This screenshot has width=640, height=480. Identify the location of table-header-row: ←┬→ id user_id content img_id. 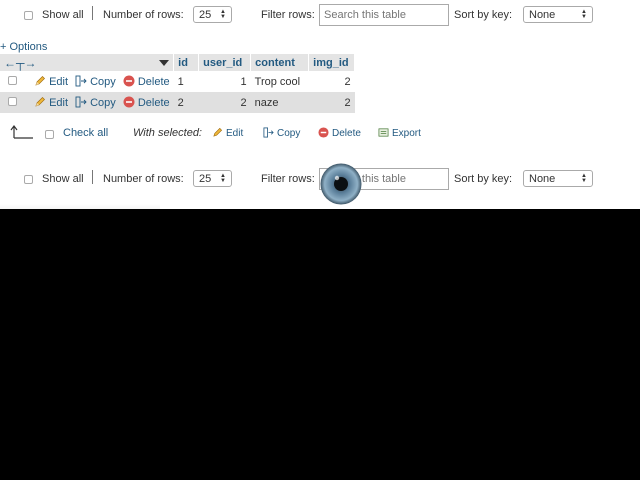
(178, 62).